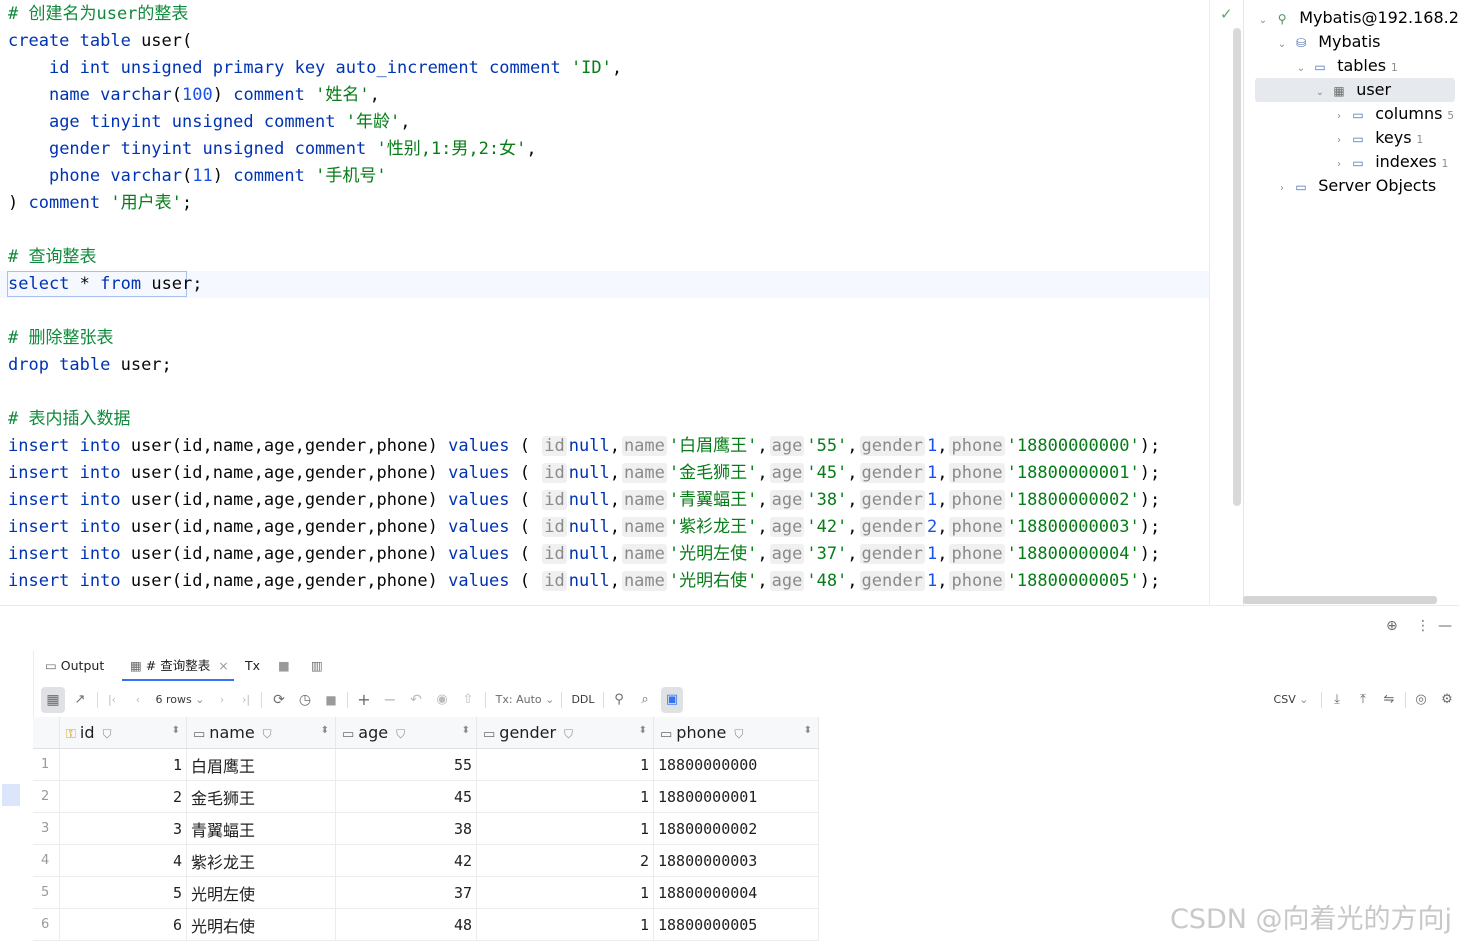  Describe the element at coordinates (1392, 626) in the screenshot. I see `target-icon: ⊕` at that location.